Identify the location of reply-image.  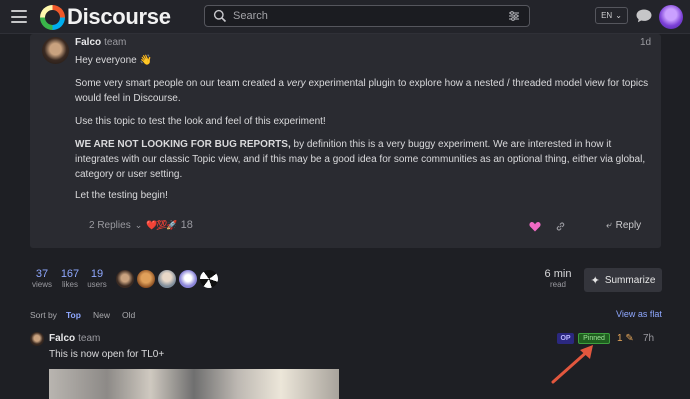
(194, 384).